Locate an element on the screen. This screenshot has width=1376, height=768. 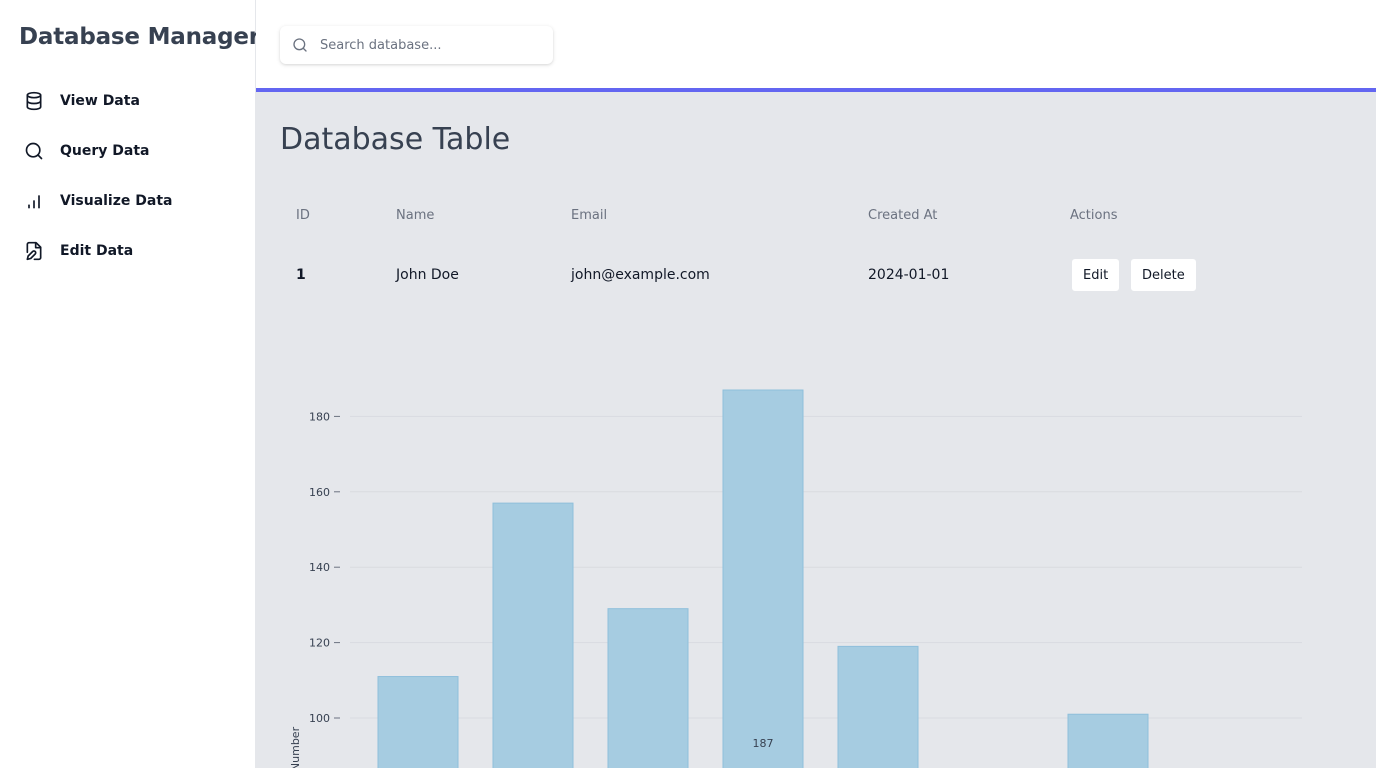
sidebar-item-edit-data: Edit Data is located at coordinates (128, 251).